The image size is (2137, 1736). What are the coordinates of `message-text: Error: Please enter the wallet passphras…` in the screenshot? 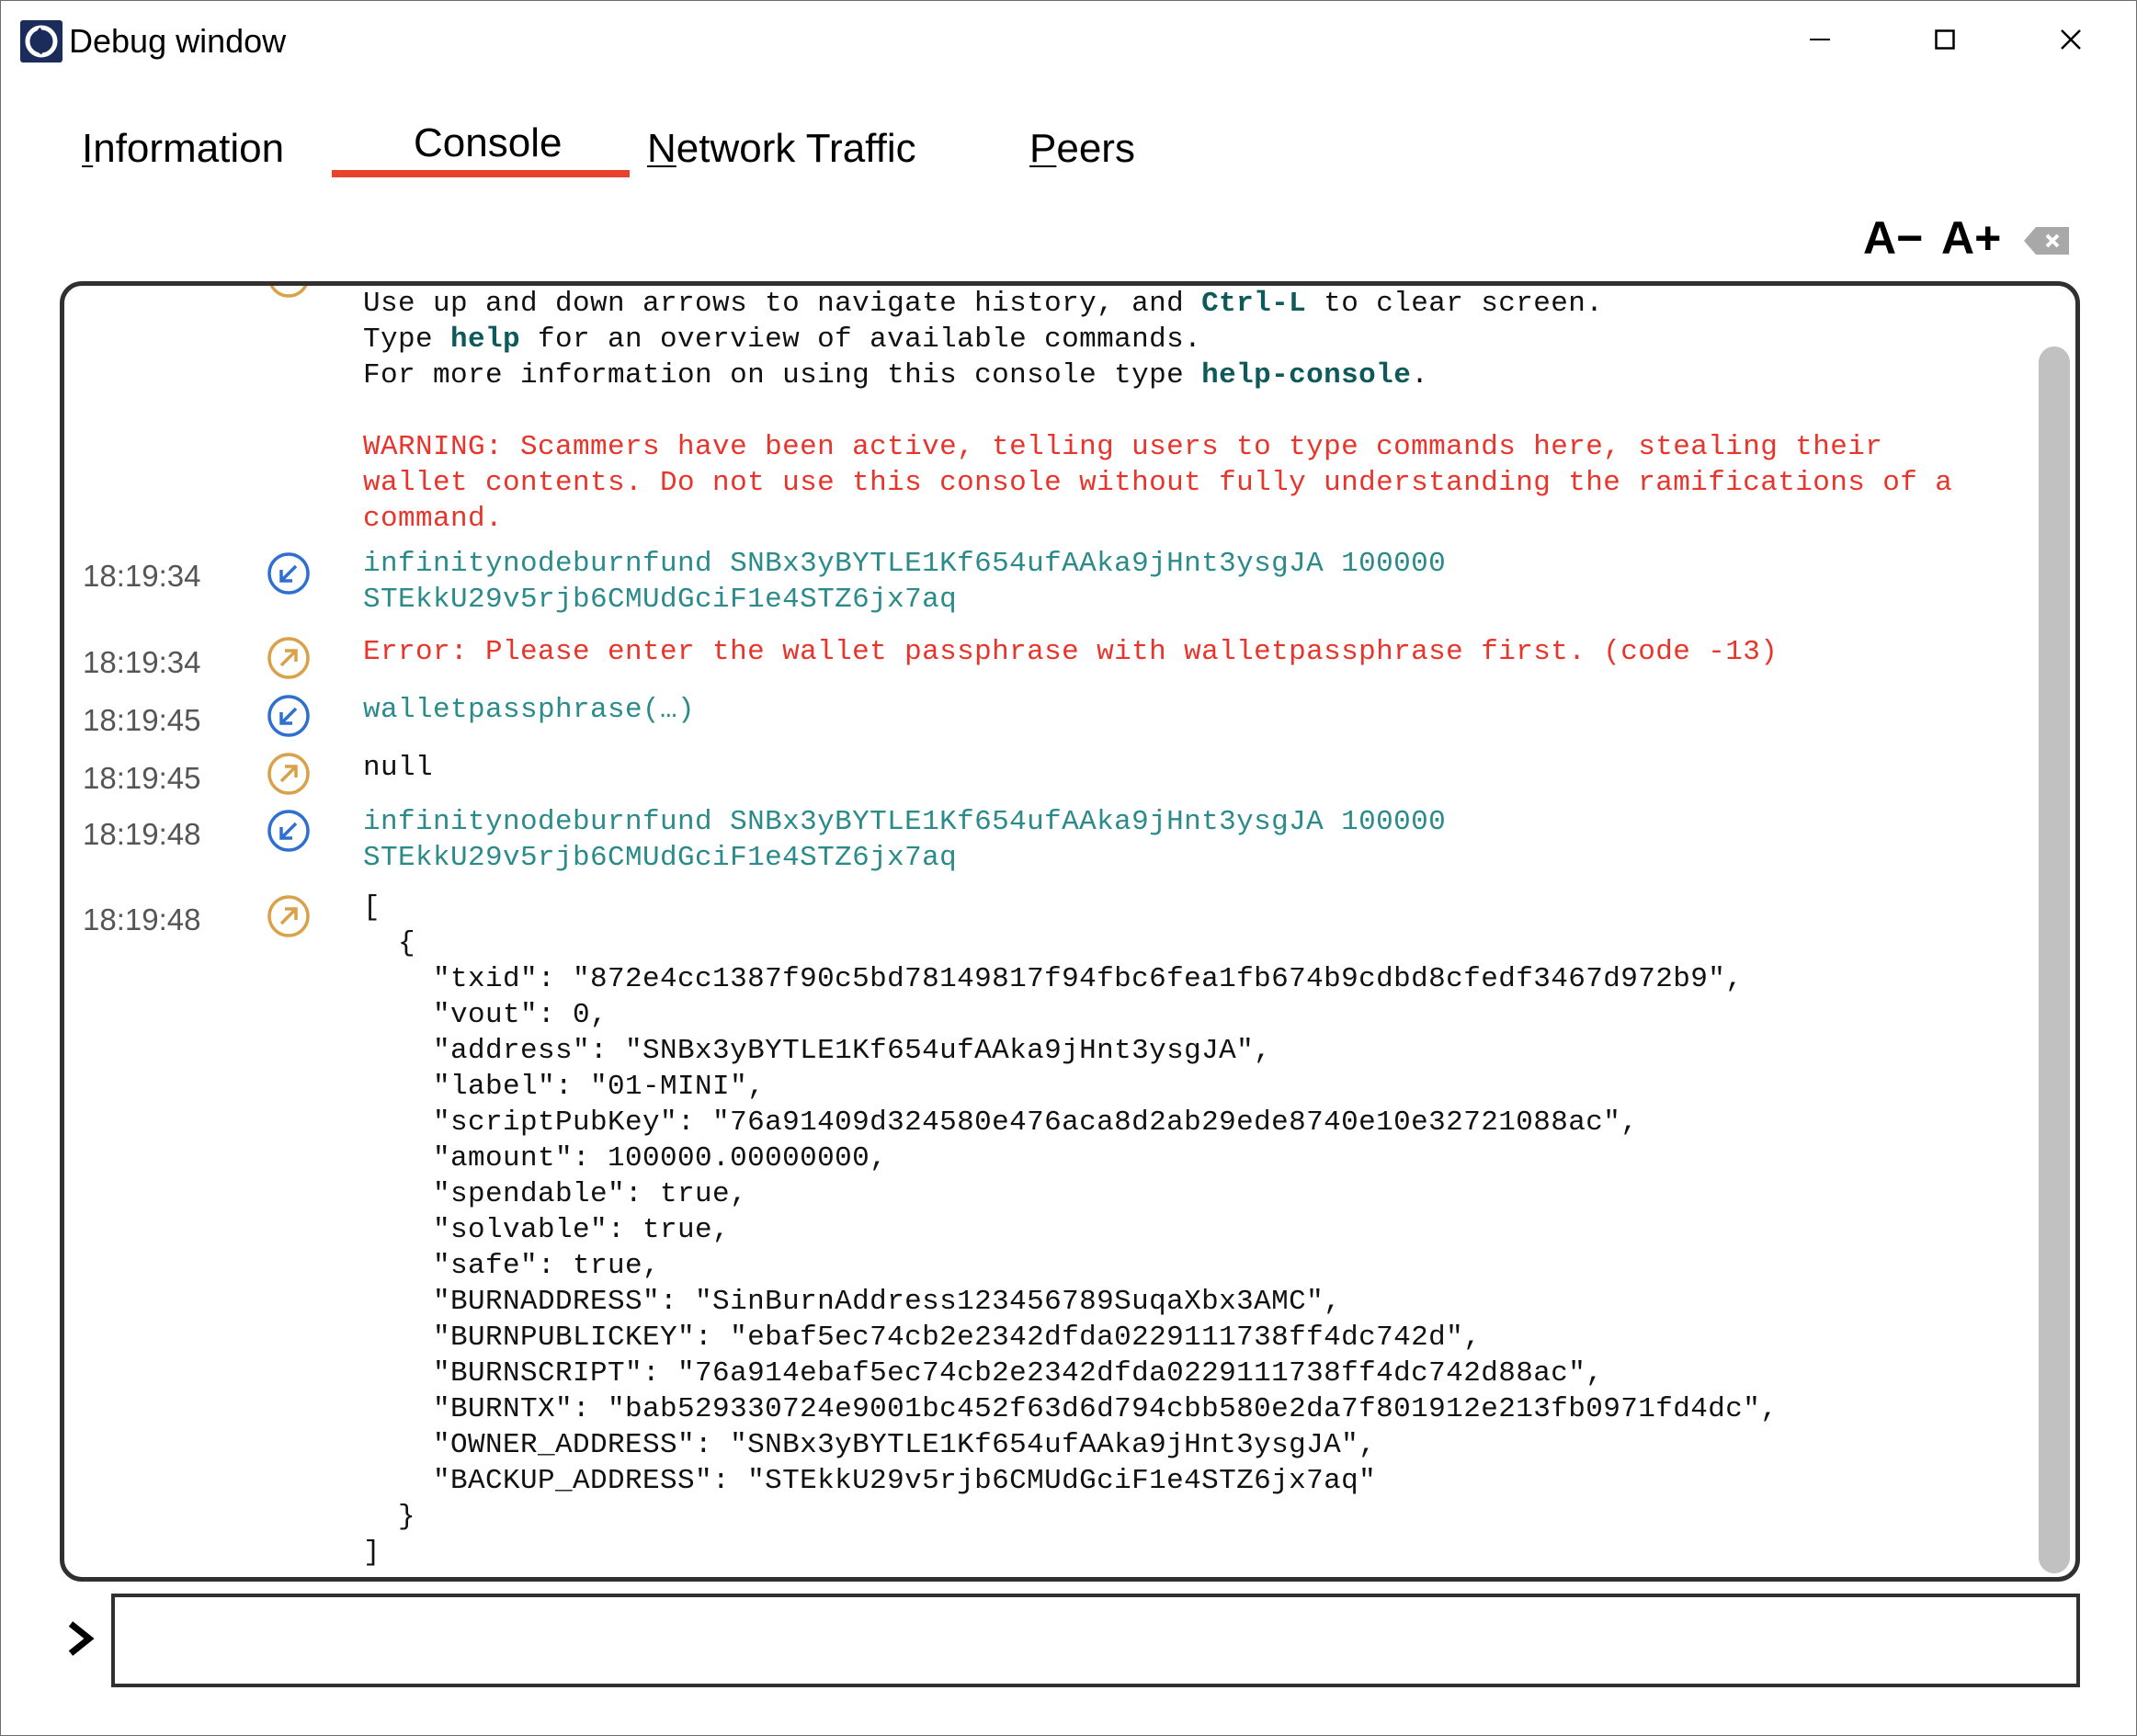 It's located at (1071, 652).